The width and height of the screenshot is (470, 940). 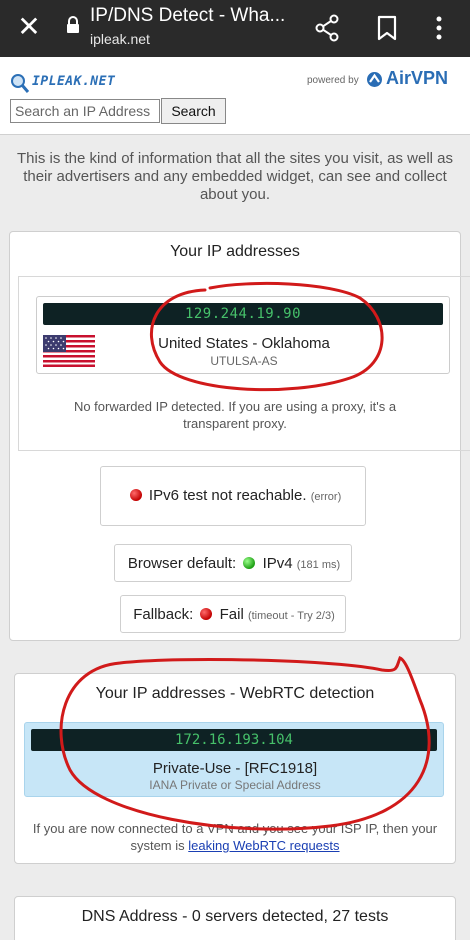 I want to click on ipv6-label: IPv6 test not reachable., so click(x=227, y=495).